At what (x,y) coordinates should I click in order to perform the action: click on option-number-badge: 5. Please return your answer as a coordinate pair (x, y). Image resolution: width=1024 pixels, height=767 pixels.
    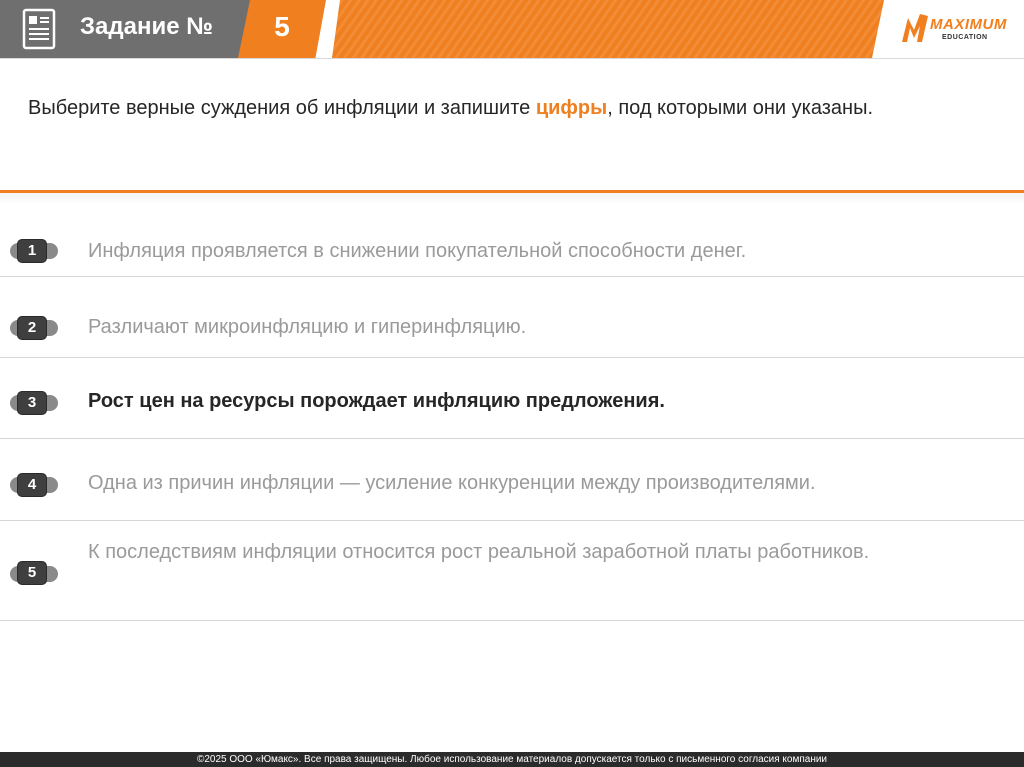
    Looking at the image, I should click on (32, 573).